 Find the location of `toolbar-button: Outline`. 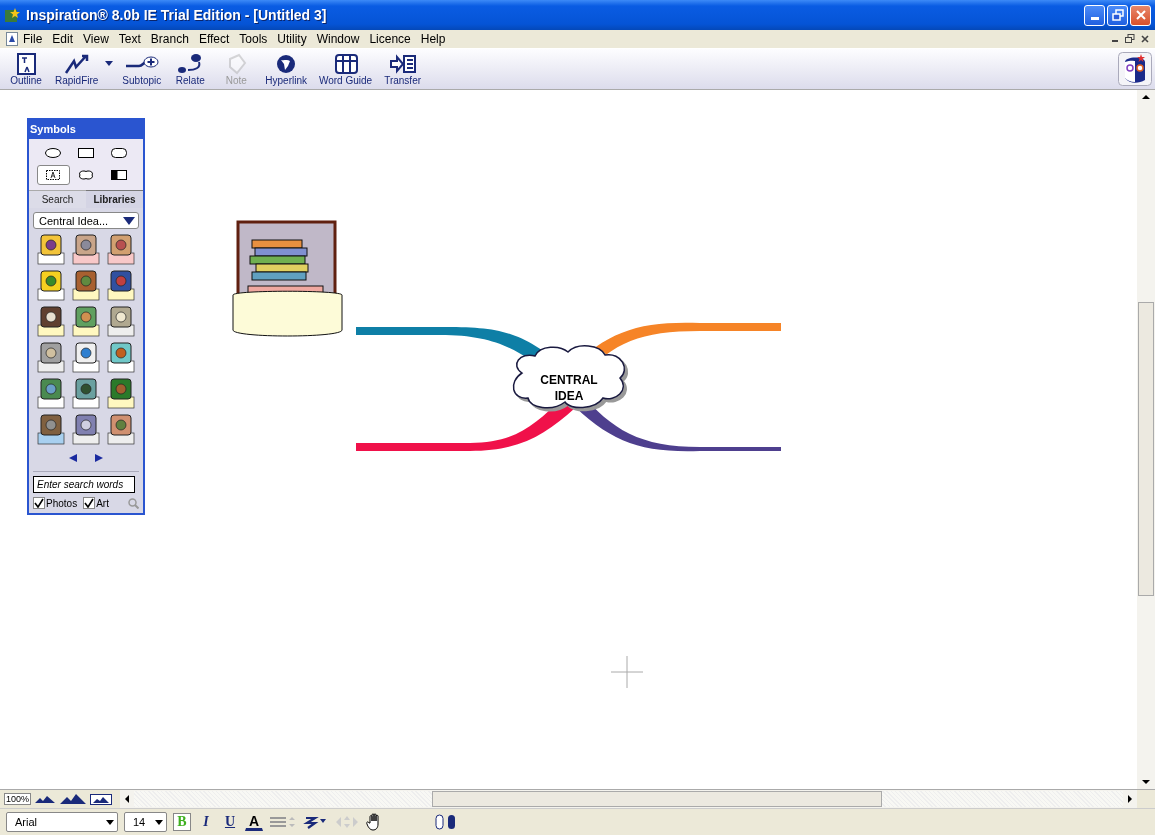

toolbar-button: Outline is located at coordinates (26, 69).